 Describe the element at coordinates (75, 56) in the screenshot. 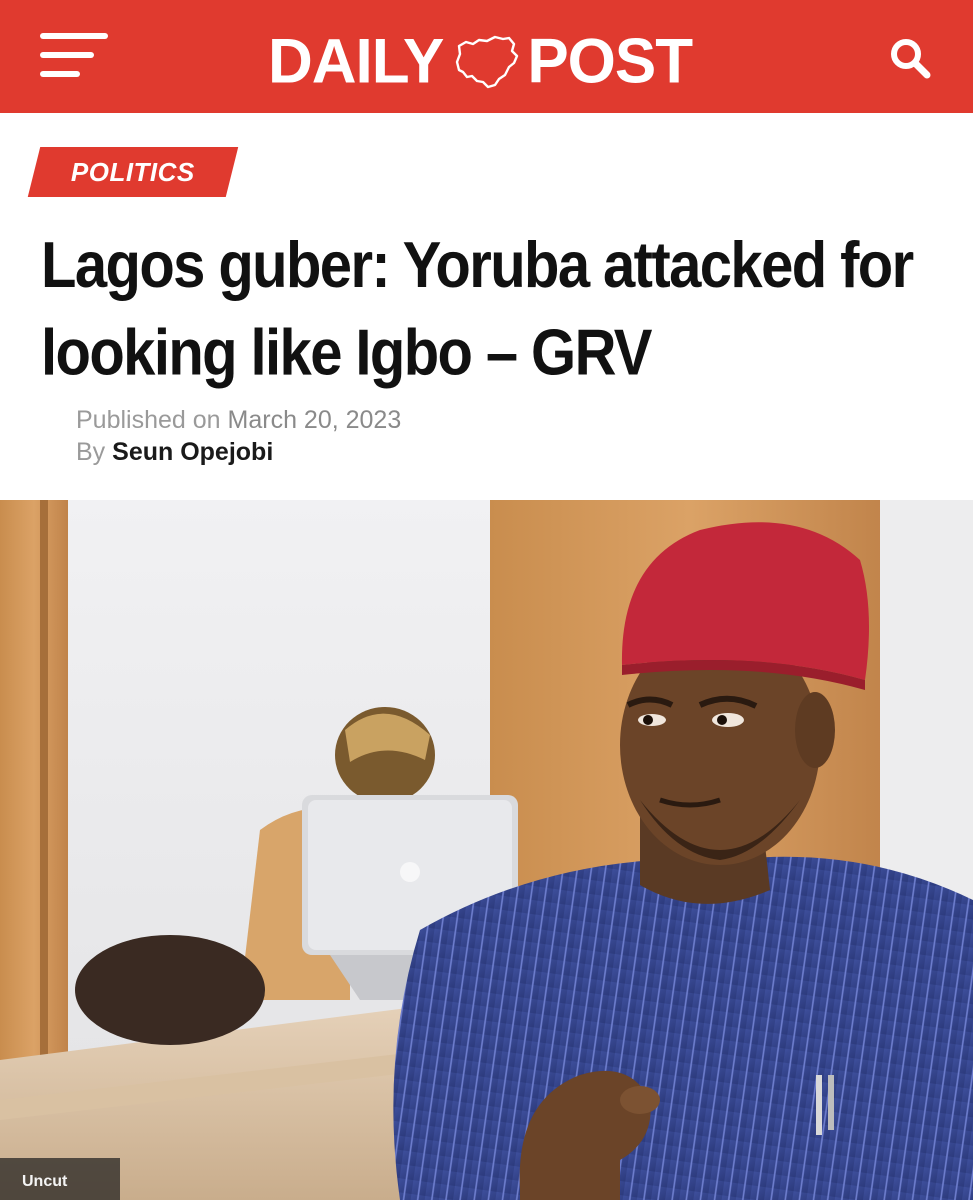

I see `hamburger-menu-icon` at that location.